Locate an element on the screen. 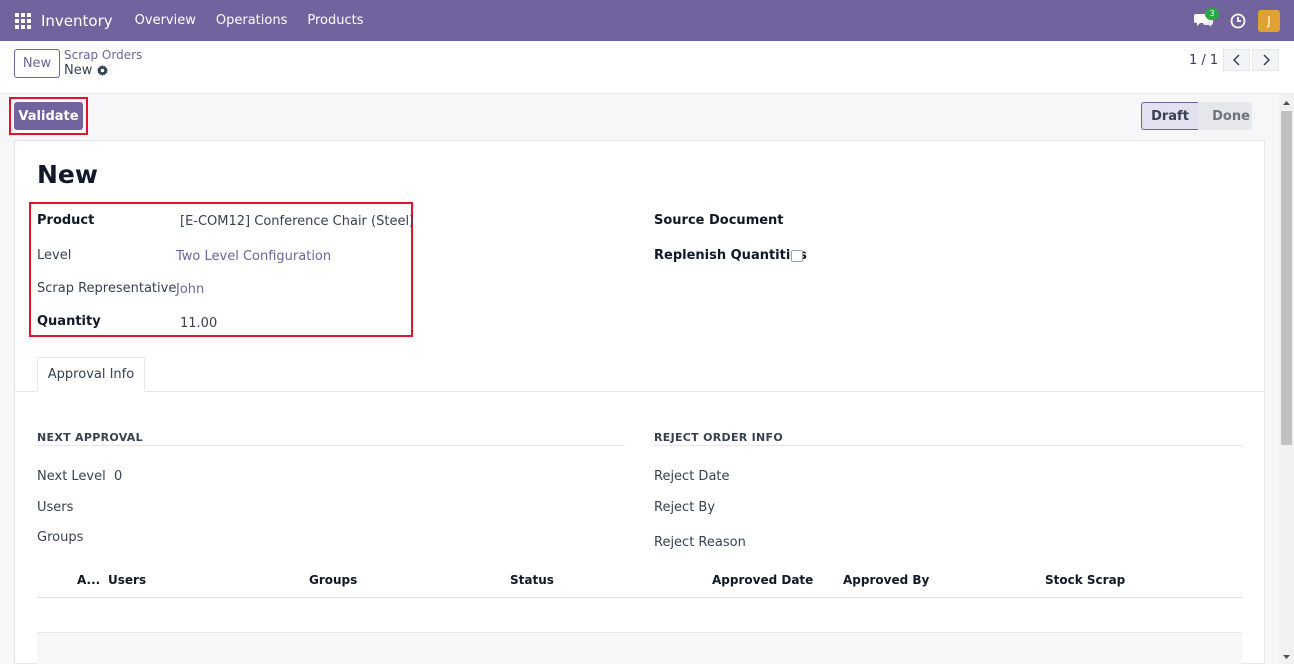 This screenshot has height=664, width=1294. validate-button: Validate is located at coordinates (48, 116).